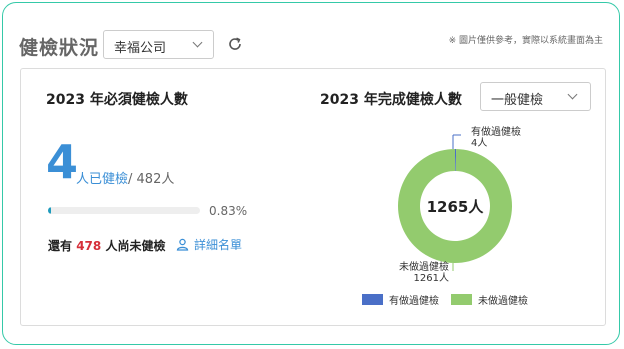 This screenshot has height=349, width=624. What do you see at coordinates (140, 48) in the screenshot?
I see `company-select-value: 幸福公司` at bounding box center [140, 48].